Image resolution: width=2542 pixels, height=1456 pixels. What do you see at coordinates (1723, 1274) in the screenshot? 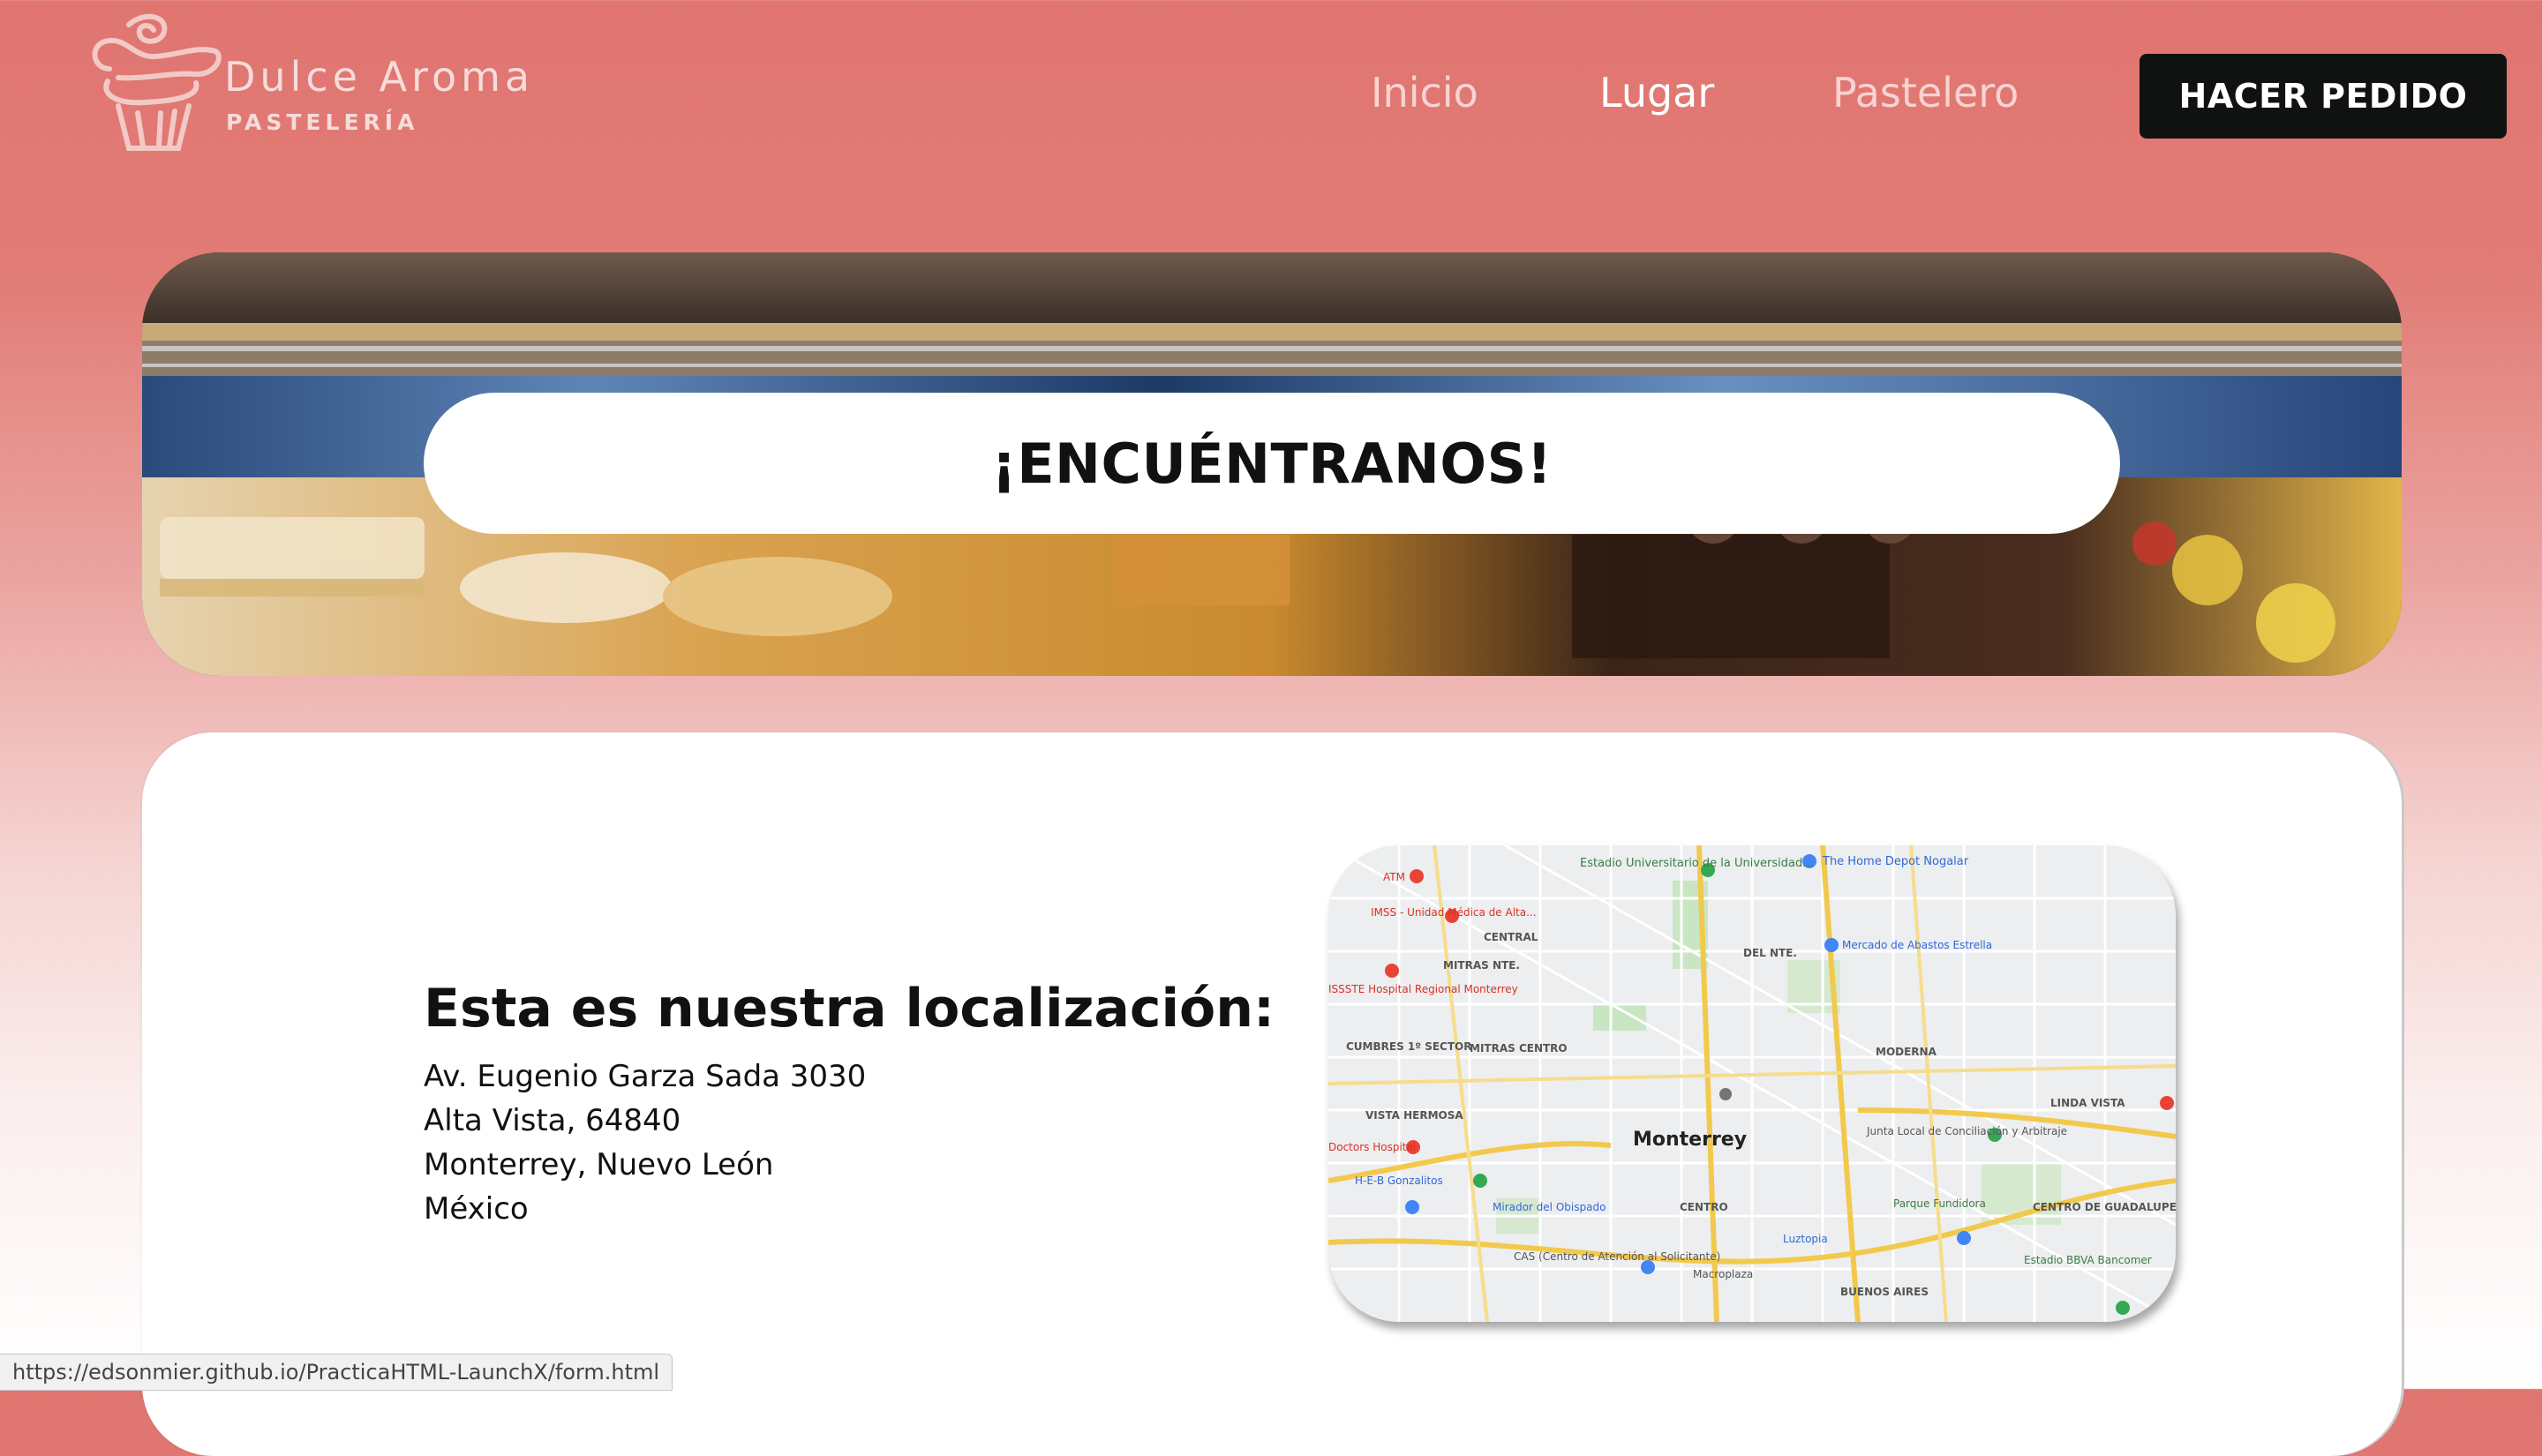
I see `map-label: Macroplaza` at bounding box center [1723, 1274].